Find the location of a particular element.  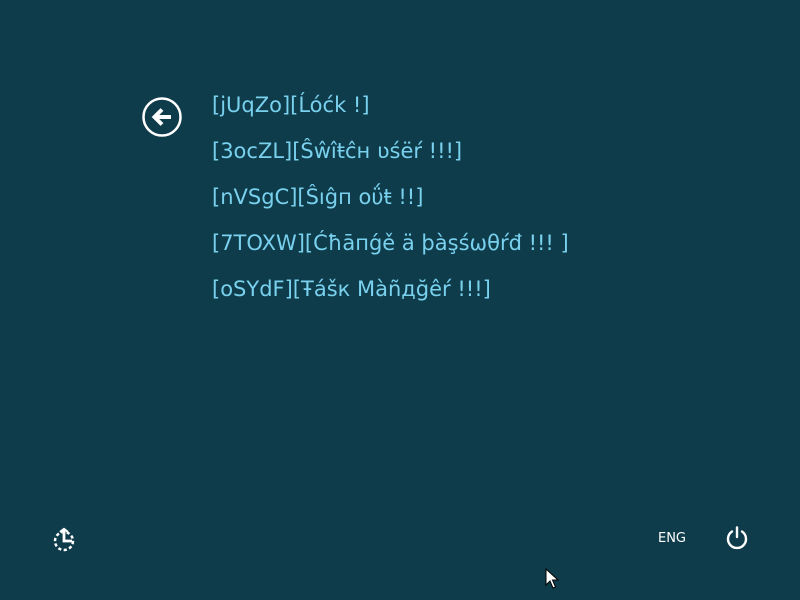

lock-option: [jUqZo][Ĺóćk !] is located at coordinates (390, 112).